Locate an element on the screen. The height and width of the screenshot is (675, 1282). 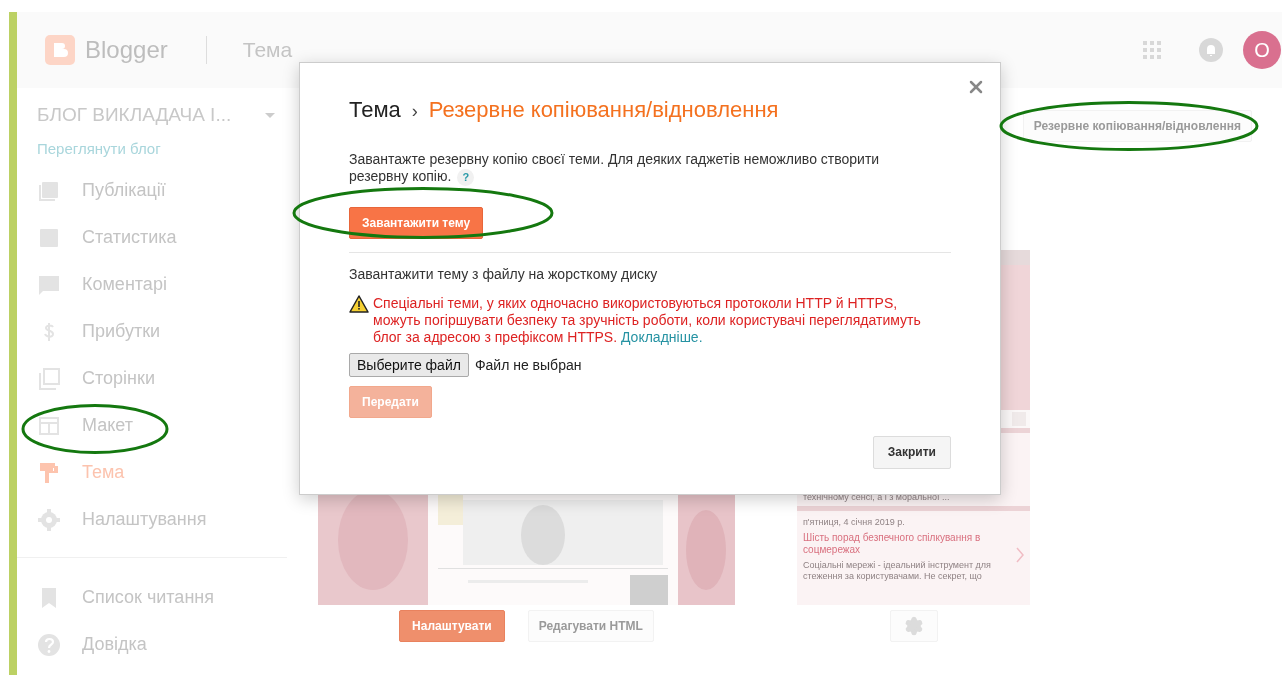
backup-description: Завантажте резервну копію своєї теми. Для деяких гаджетів неможливо створити резервну копію. ? is located at coordinates (615, 168).